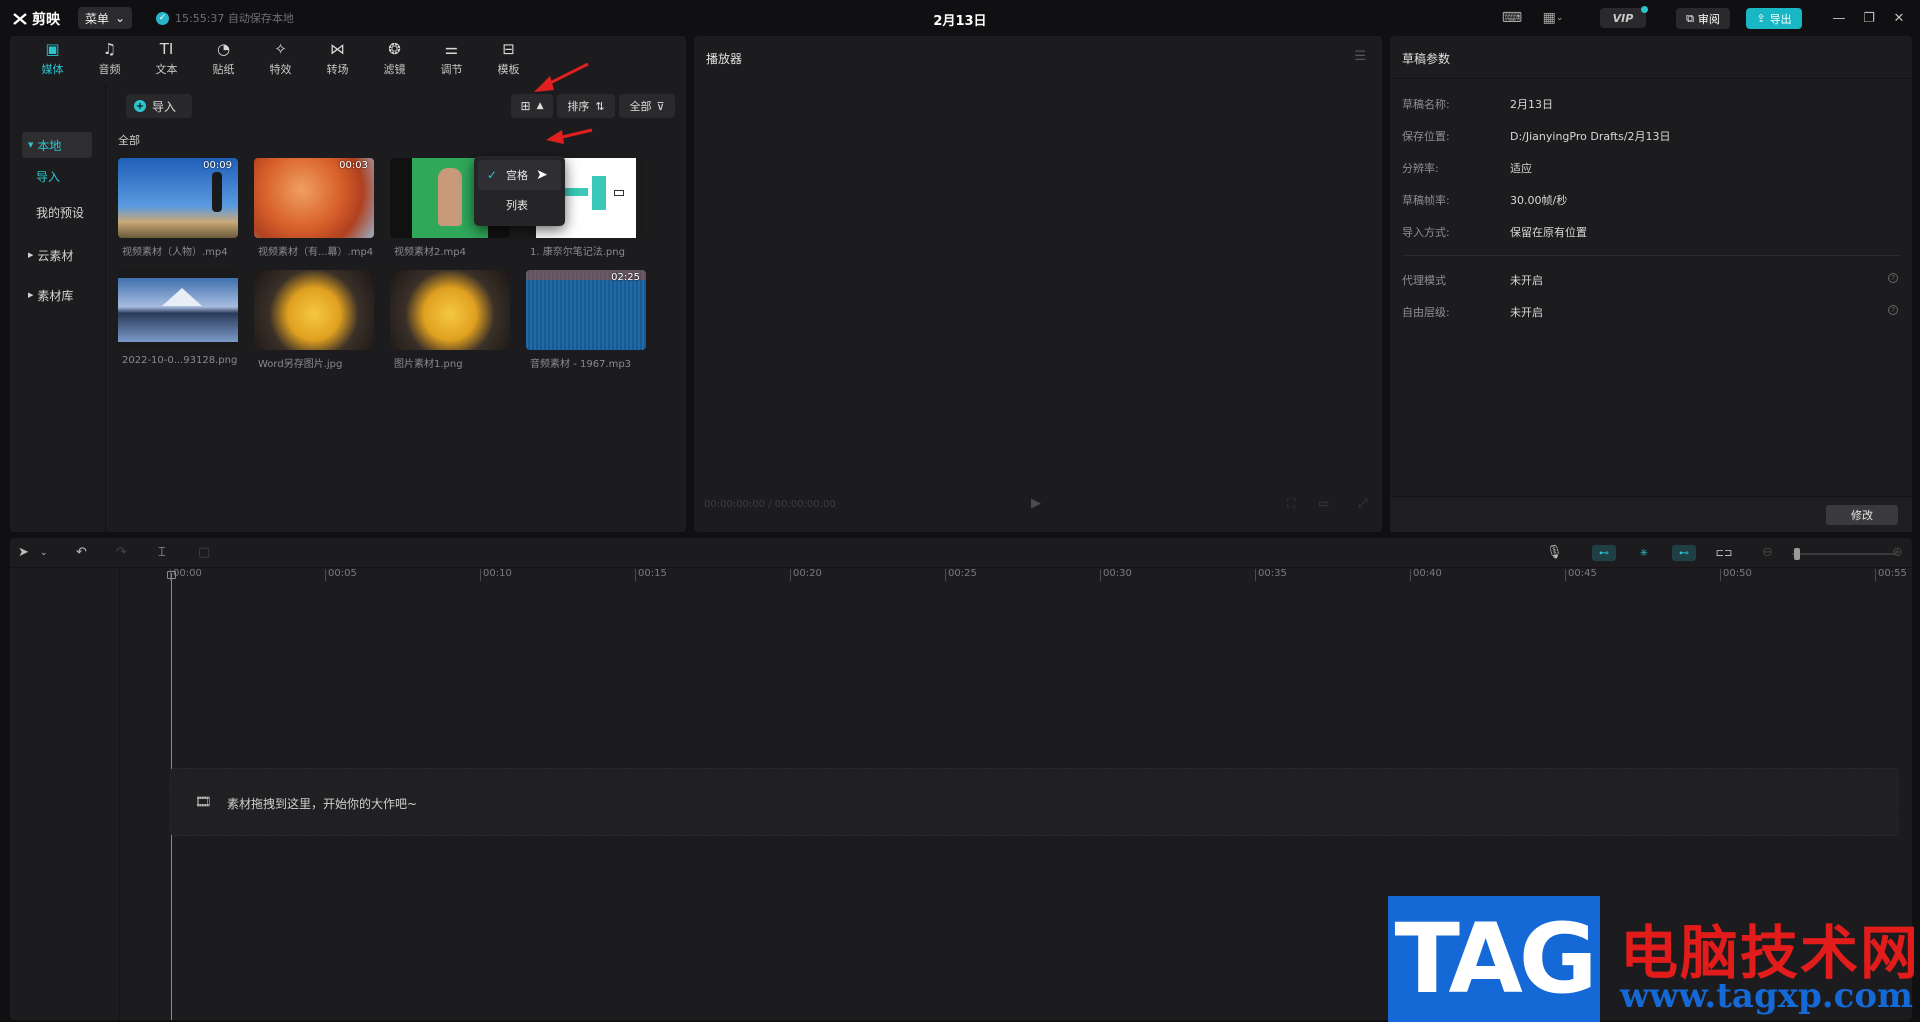 The height and width of the screenshot is (1022, 1920). I want to click on tab-effects: ✧ 特效, so click(280, 59).